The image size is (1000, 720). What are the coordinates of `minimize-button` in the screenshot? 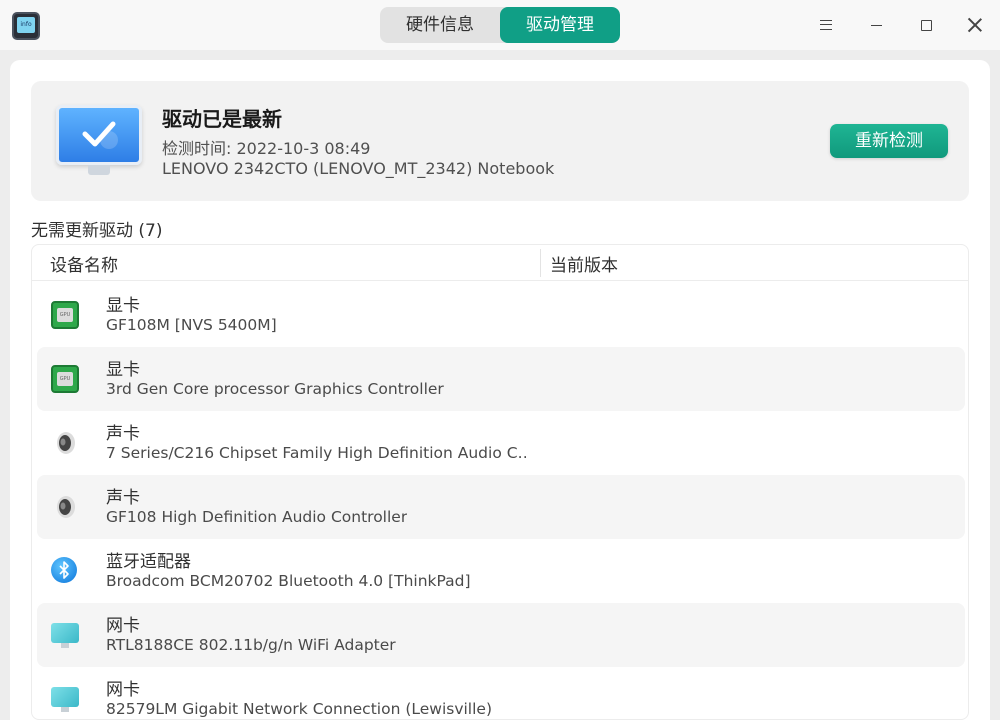 It's located at (876, 25).